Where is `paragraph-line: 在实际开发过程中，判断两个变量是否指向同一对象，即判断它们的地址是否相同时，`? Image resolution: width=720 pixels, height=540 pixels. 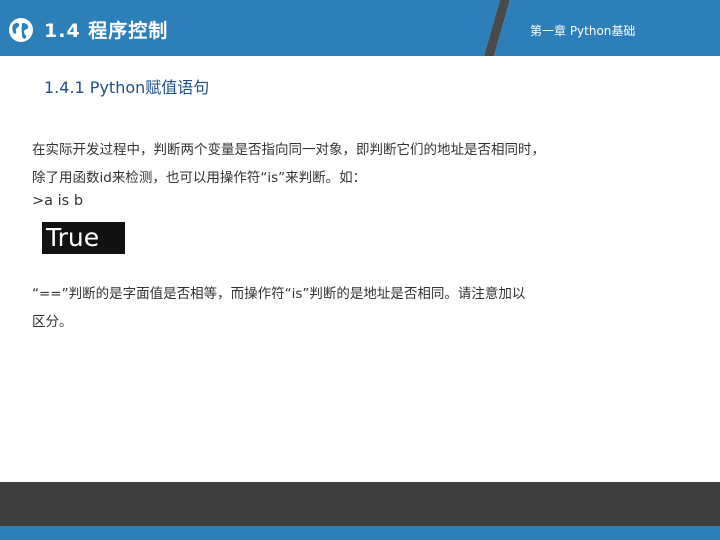
paragraph-line: 在实际开发过程中，判断两个变量是否指向同一对象，即判断它们的地址是否相同时， is located at coordinates (288, 150).